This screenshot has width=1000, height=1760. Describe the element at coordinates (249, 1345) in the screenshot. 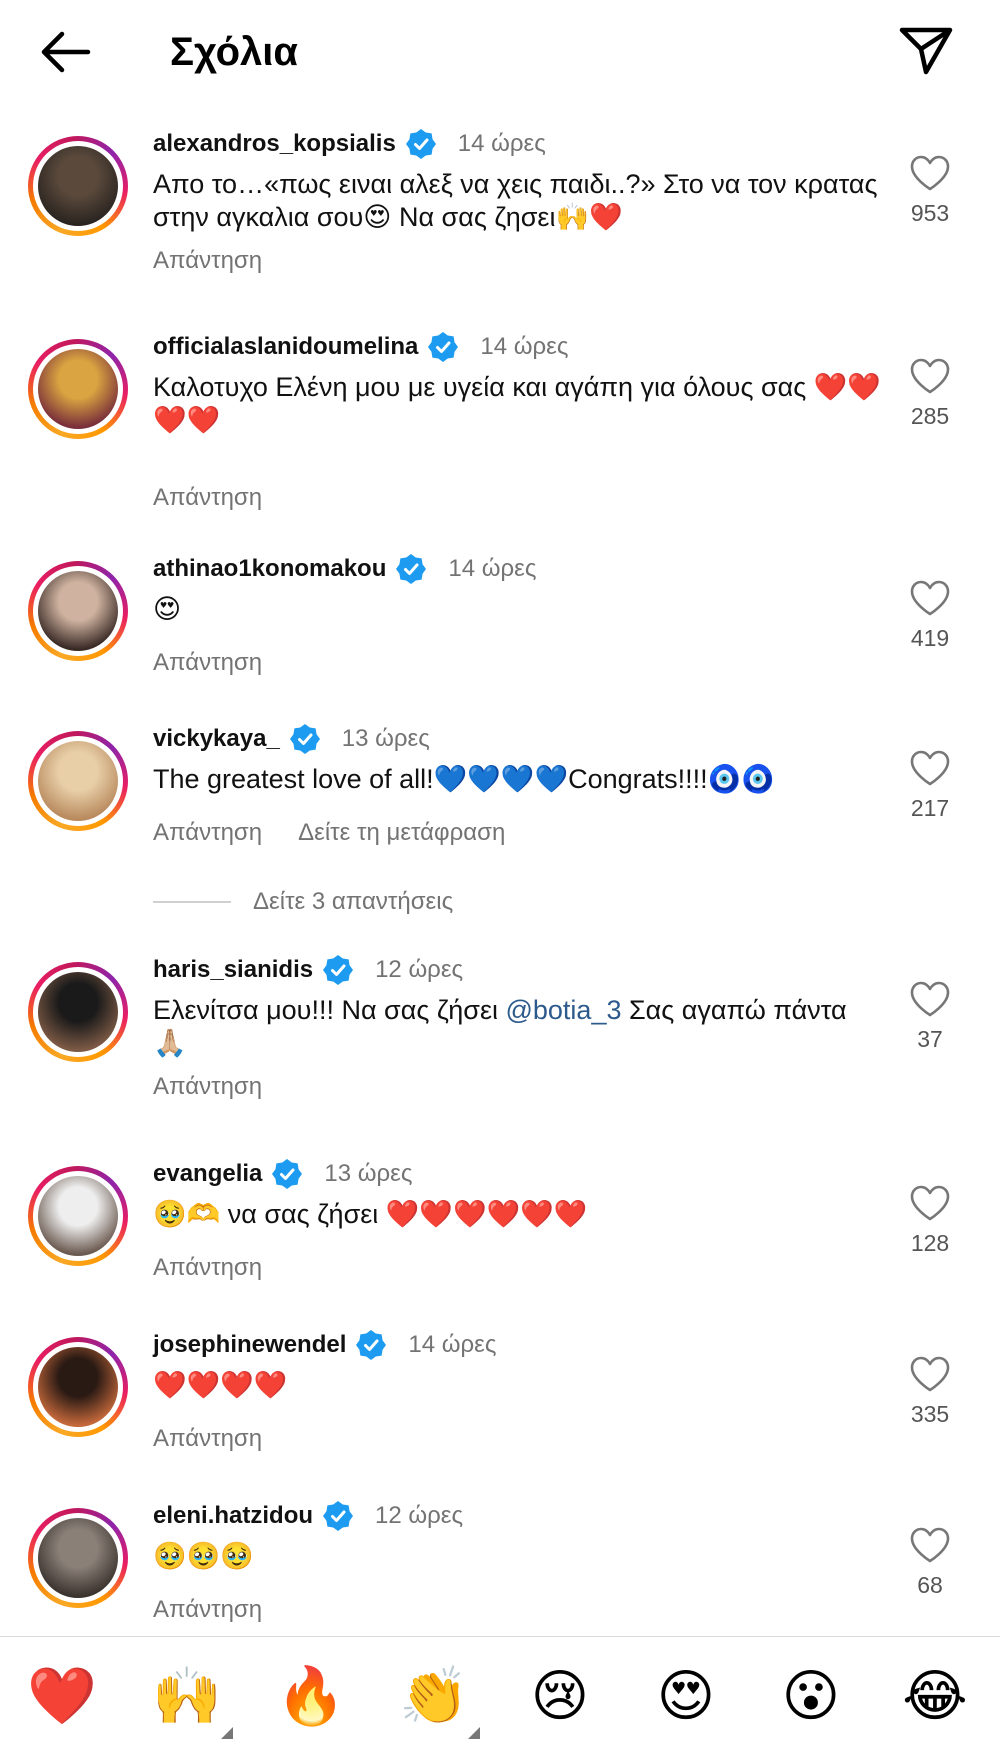

I see `comment-username: josephinewendel` at that location.